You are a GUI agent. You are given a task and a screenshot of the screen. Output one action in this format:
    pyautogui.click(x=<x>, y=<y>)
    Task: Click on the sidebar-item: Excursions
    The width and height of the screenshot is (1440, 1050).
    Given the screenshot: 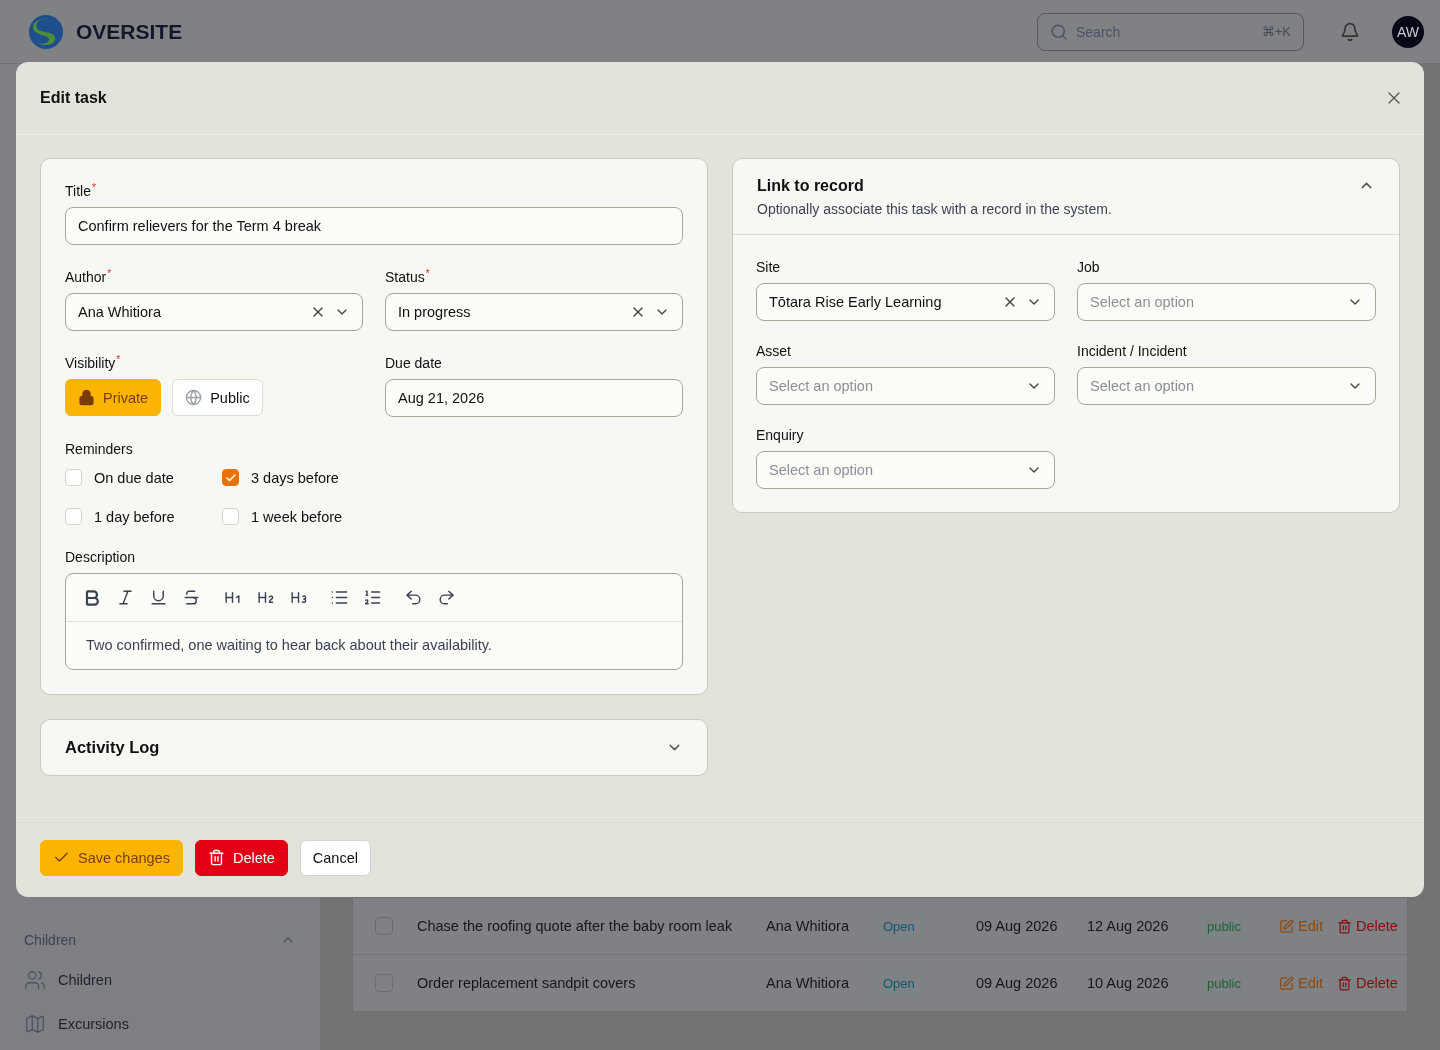 What is the action you would take?
    pyautogui.click(x=160, y=1024)
    